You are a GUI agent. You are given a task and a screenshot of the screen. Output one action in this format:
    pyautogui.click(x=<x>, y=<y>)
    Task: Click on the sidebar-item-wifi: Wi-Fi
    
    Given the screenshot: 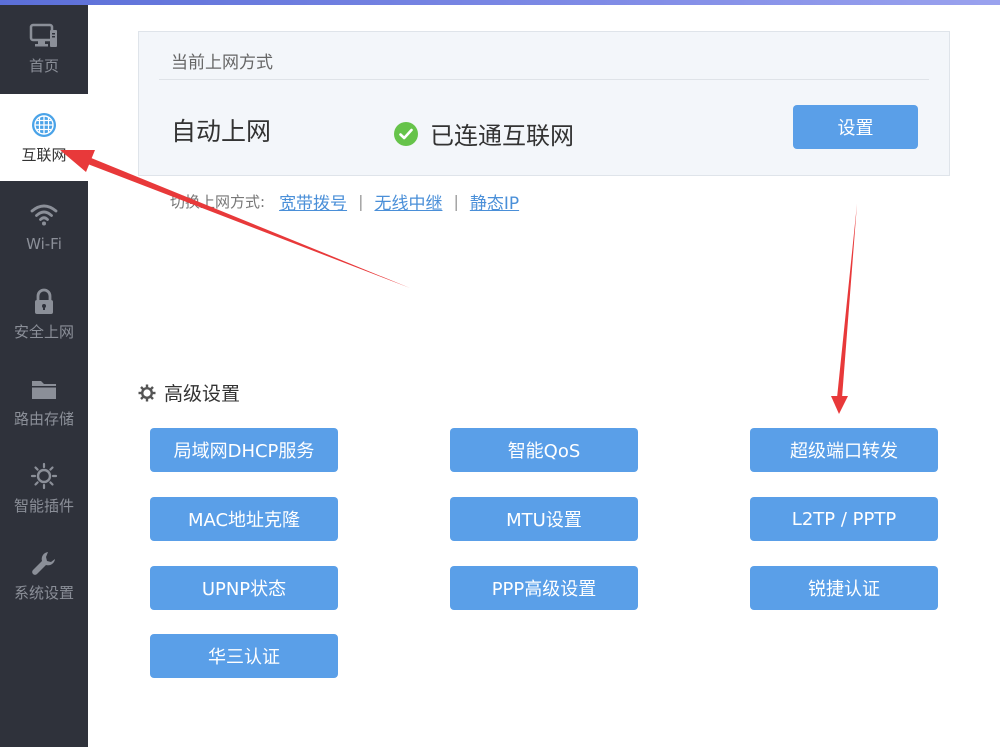 What is the action you would take?
    pyautogui.click(x=44, y=226)
    